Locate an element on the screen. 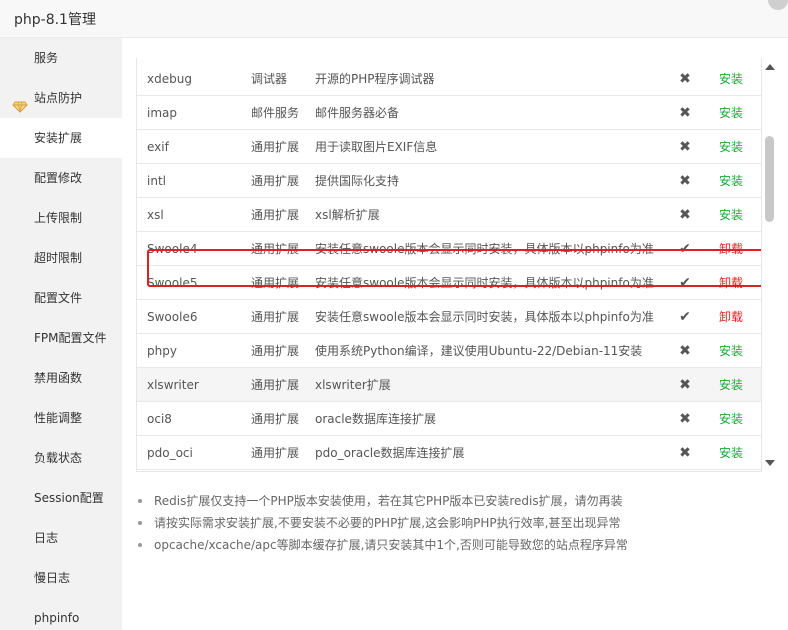 This screenshot has height=630, width=788. sidebar-item-label: 上传限制 is located at coordinates (58, 218).